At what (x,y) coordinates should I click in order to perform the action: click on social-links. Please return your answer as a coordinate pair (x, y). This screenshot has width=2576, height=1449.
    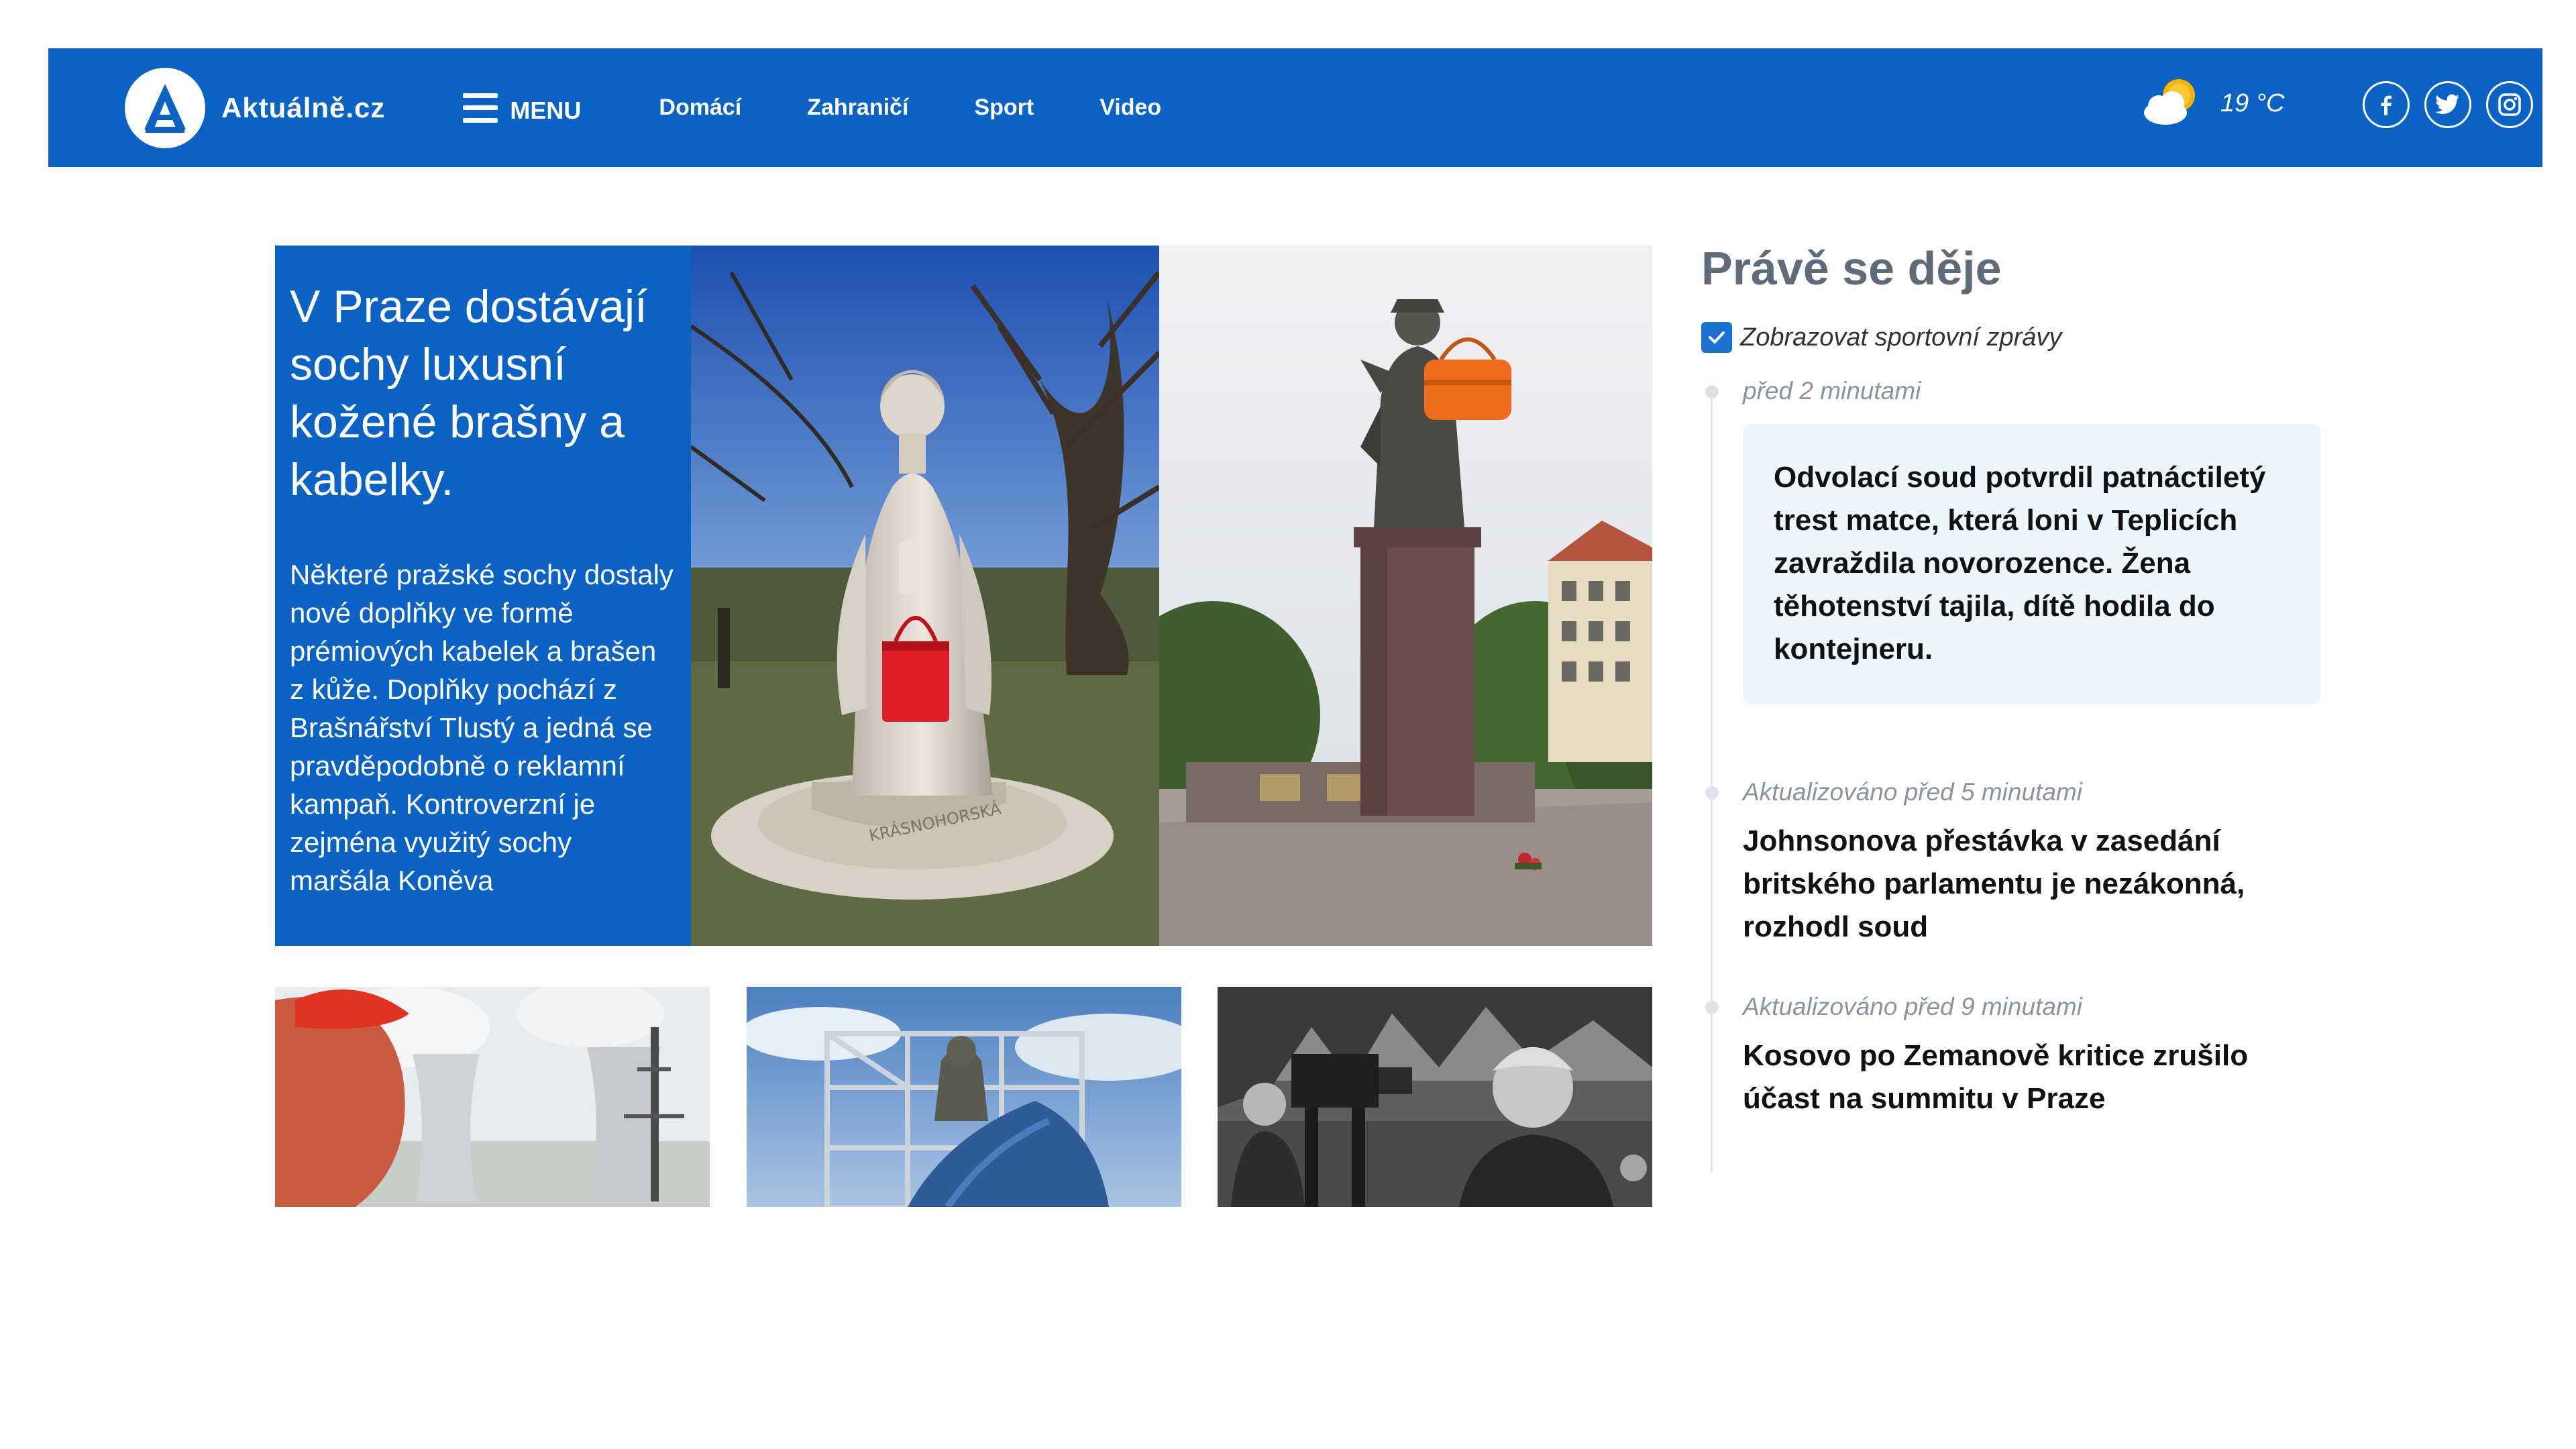
    Looking at the image, I should click on (2448, 104).